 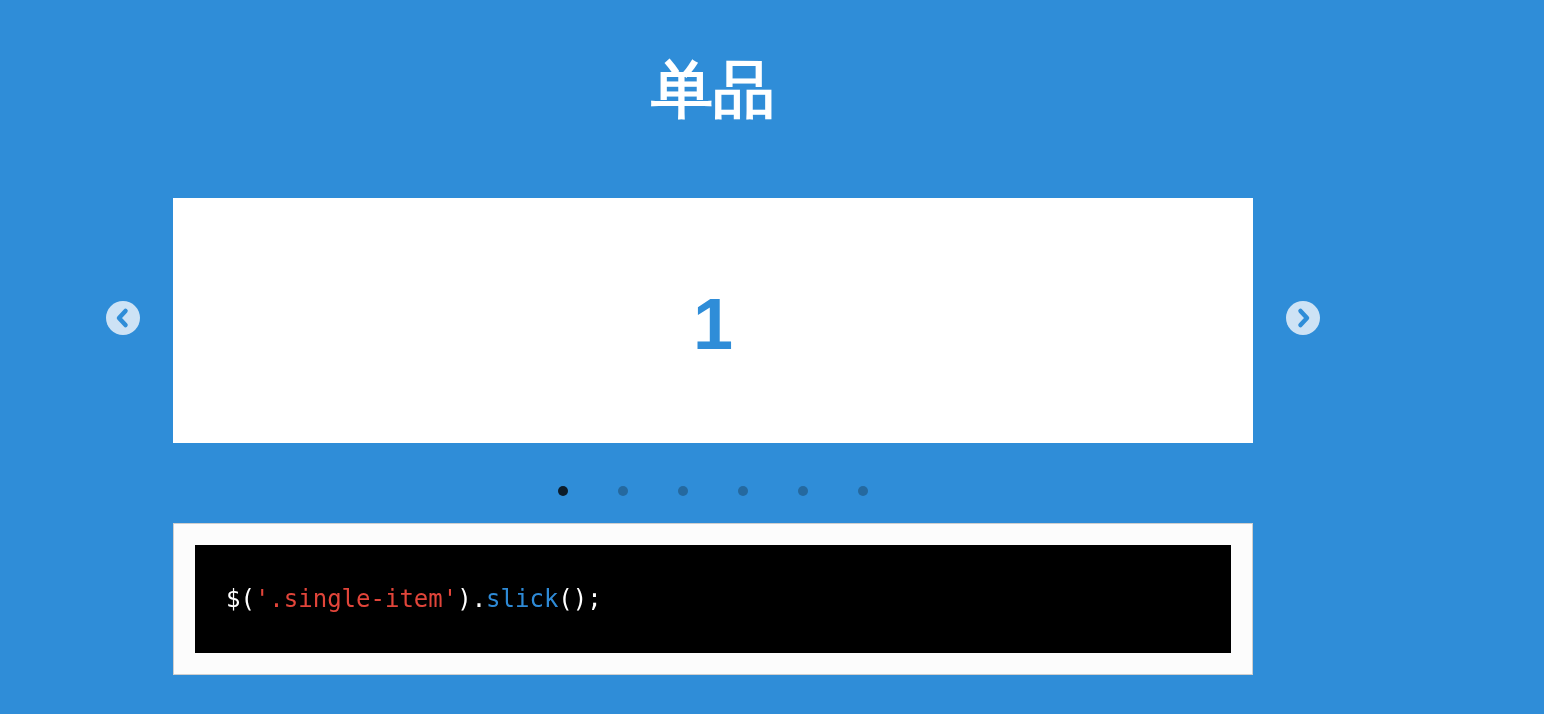 I want to click on slide-number: 1, so click(x=712, y=321).